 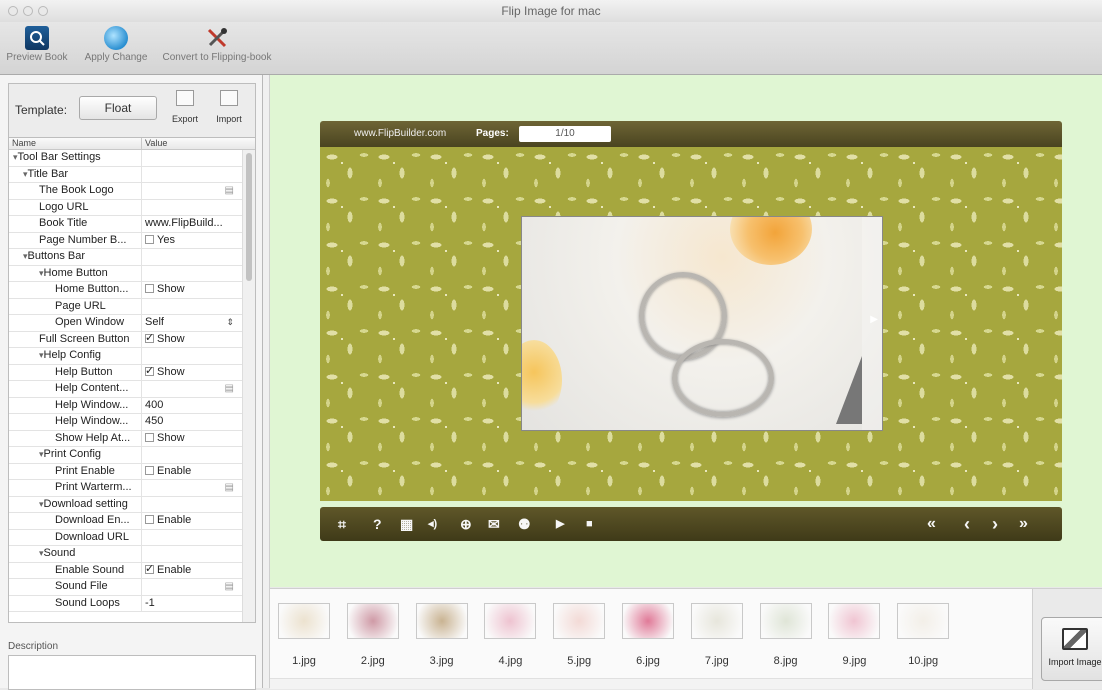 I want to click on property-value: Self ⇕, so click(x=190, y=323).